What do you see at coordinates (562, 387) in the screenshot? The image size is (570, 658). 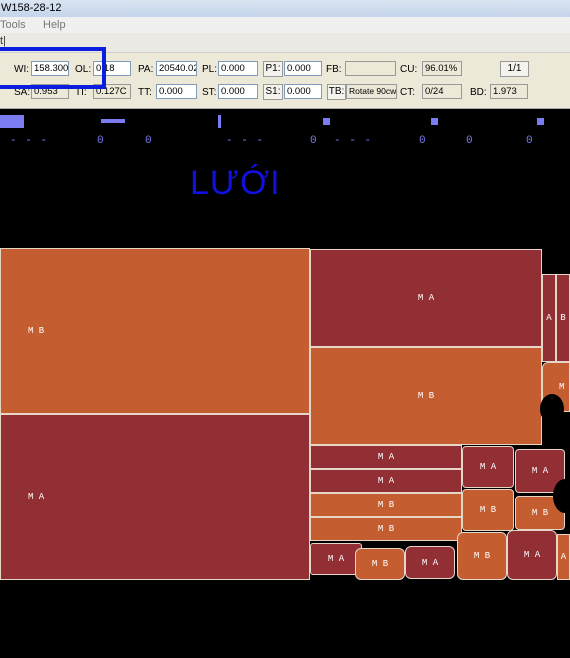 I see `piece-label: M` at bounding box center [562, 387].